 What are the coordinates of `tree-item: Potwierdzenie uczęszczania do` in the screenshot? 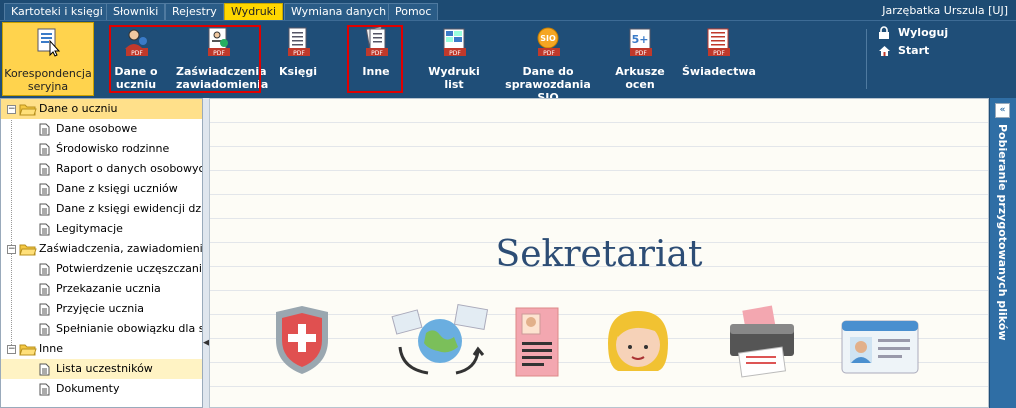 It's located at (102, 269).